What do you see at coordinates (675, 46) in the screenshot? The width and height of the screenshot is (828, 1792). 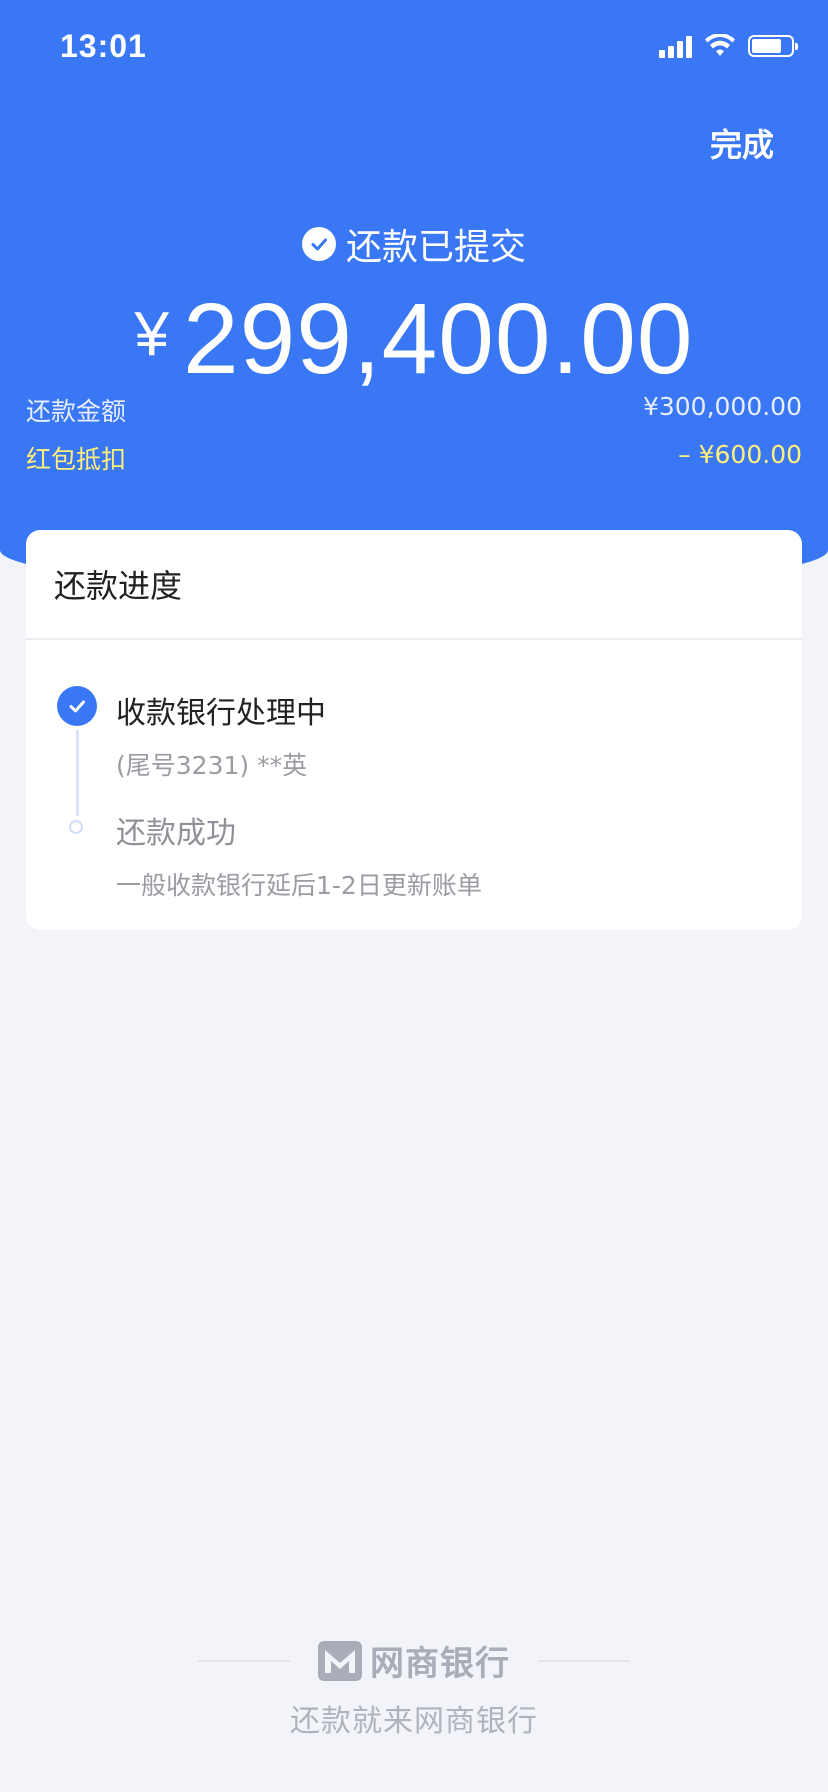 I see `signal-icon` at bounding box center [675, 46].